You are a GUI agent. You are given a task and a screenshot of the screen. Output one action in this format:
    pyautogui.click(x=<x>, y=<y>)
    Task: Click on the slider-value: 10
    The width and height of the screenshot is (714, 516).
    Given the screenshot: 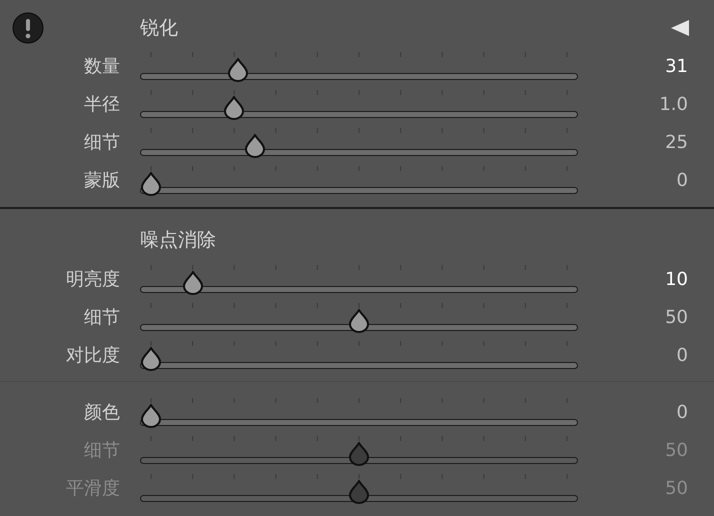 What is the action you would take?
    pyautogui.click(x=676, y=280)
    